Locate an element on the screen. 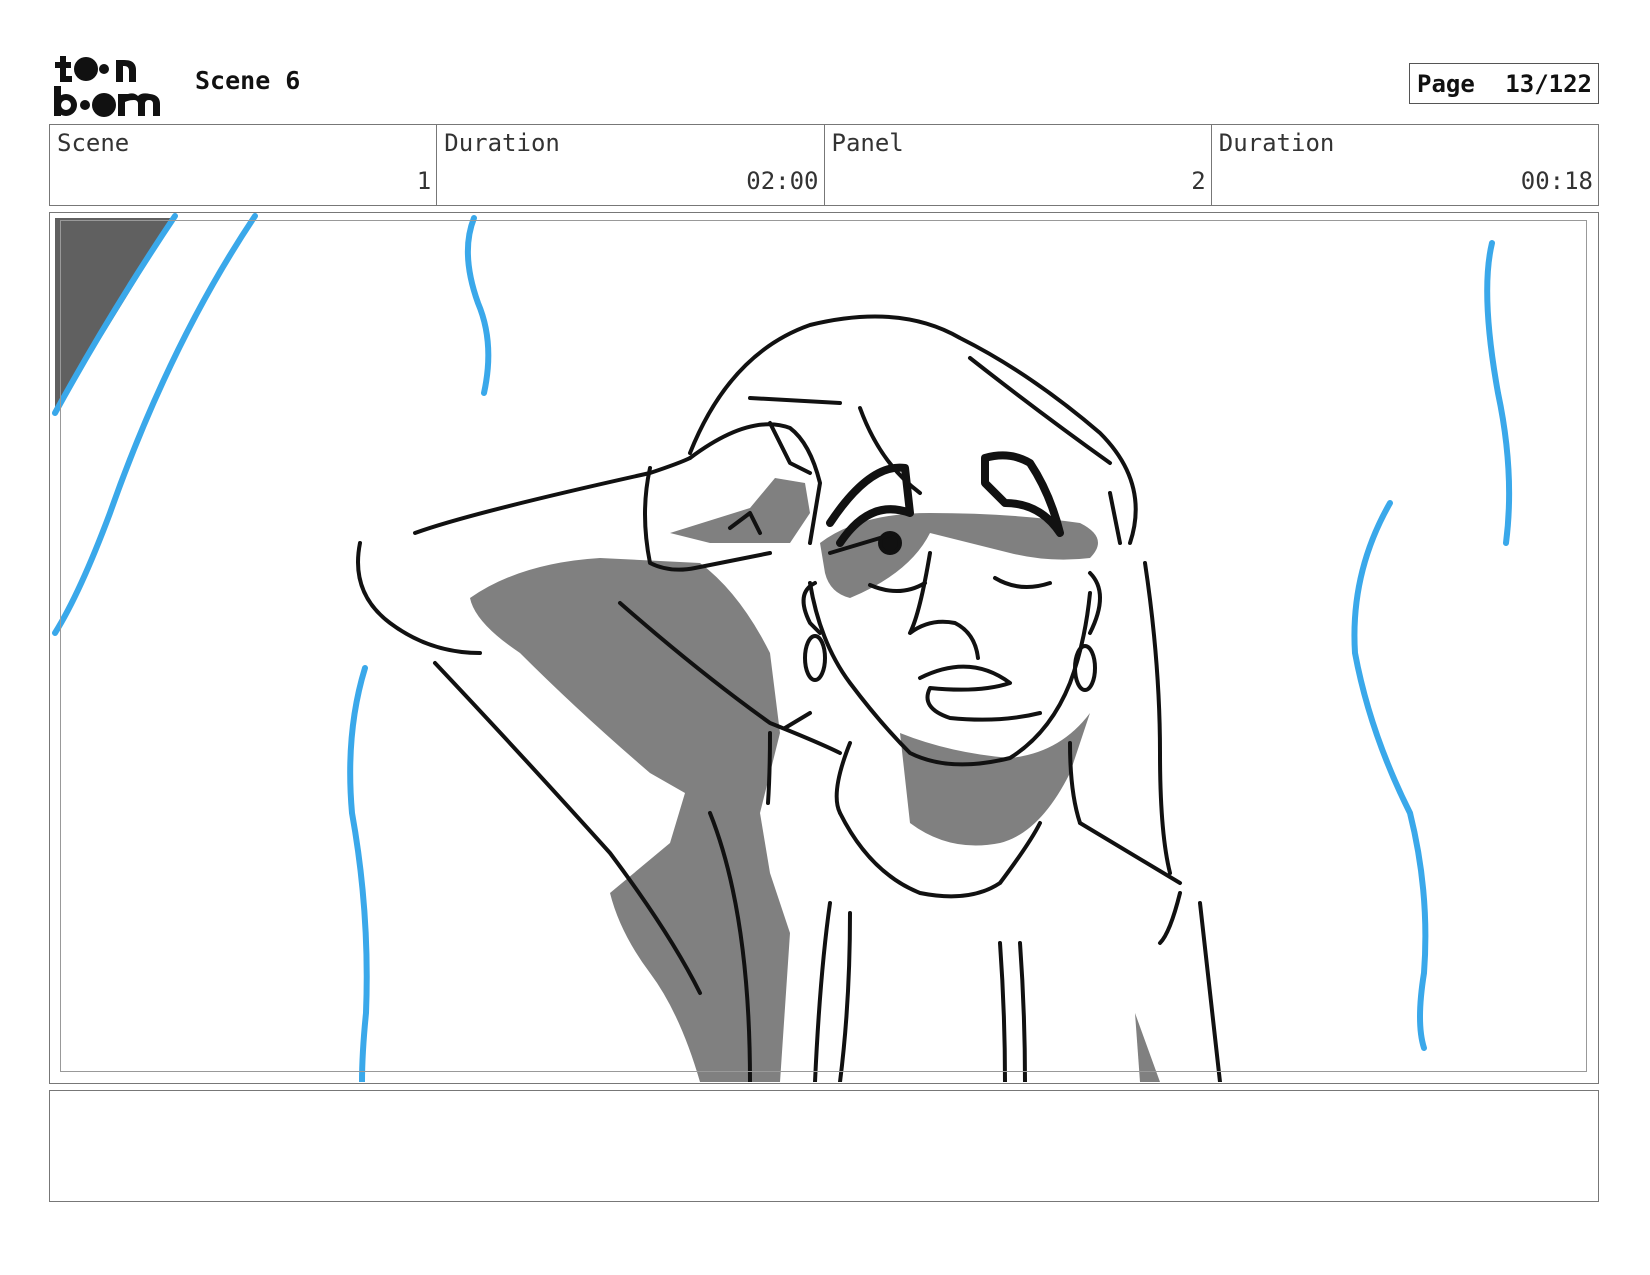  scene-title: Scene 6 is located at coordinates (248, 80).